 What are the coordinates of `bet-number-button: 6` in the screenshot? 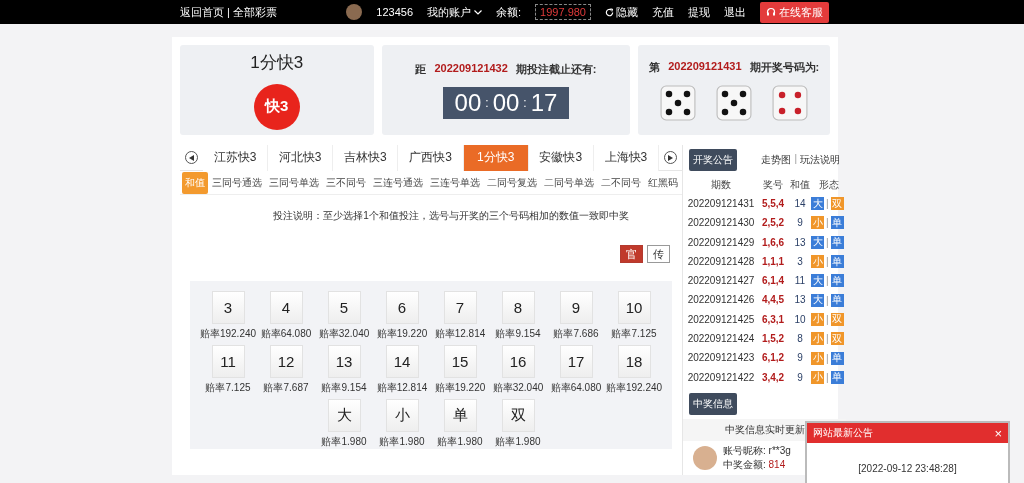 It's located at (402, 307).